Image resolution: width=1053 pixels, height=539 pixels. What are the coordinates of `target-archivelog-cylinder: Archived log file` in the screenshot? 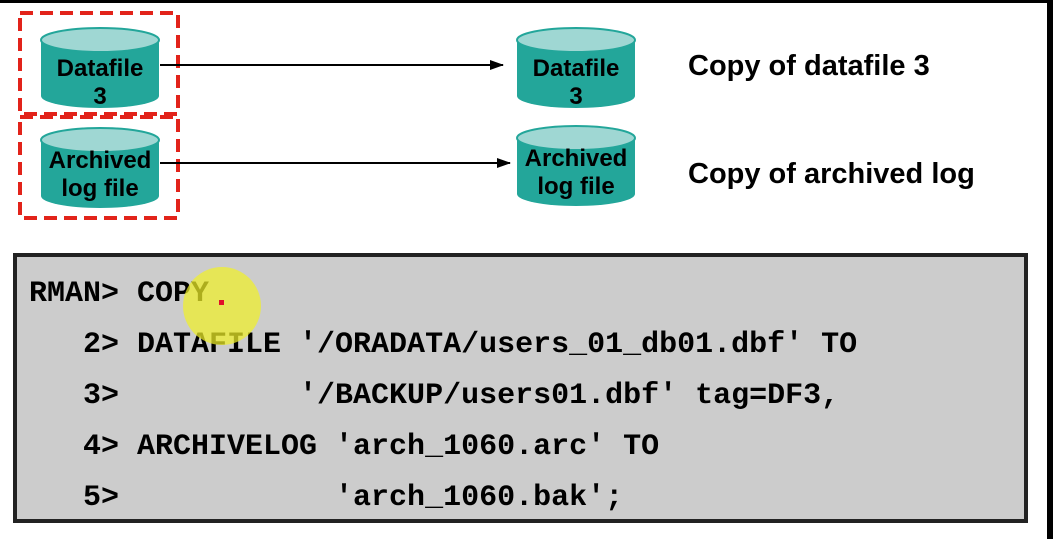 It's located at (576, 165).